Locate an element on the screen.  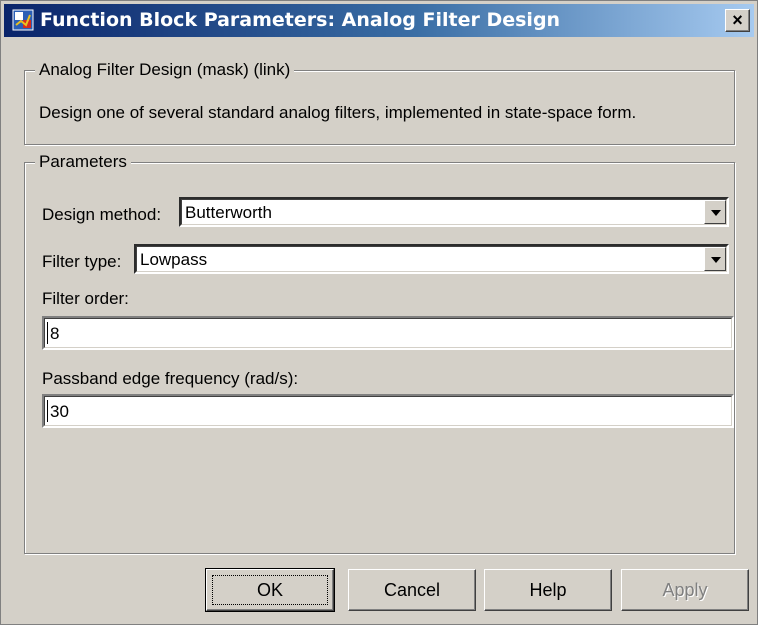
design-method-label: Design method: is located at coordinates (102, 214).